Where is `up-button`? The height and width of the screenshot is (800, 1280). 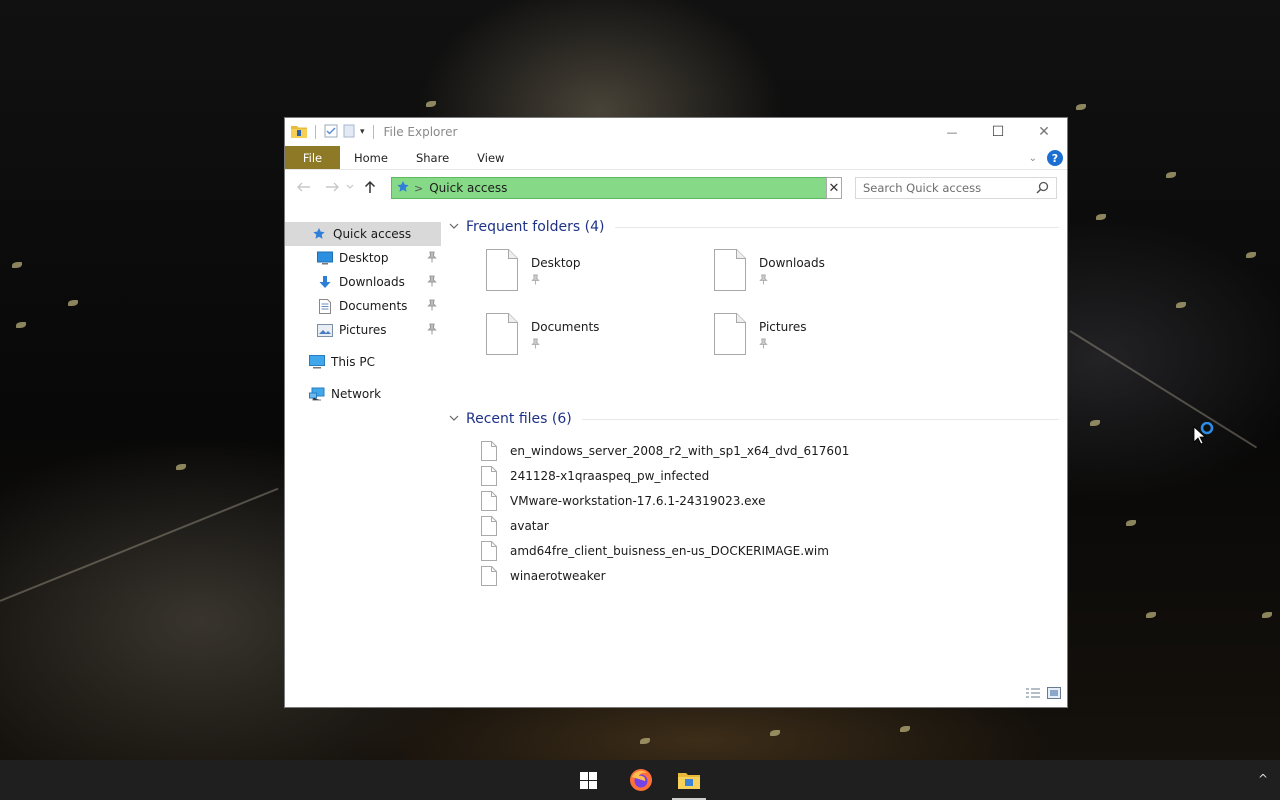 up-button is located at coordinates (370, 187).